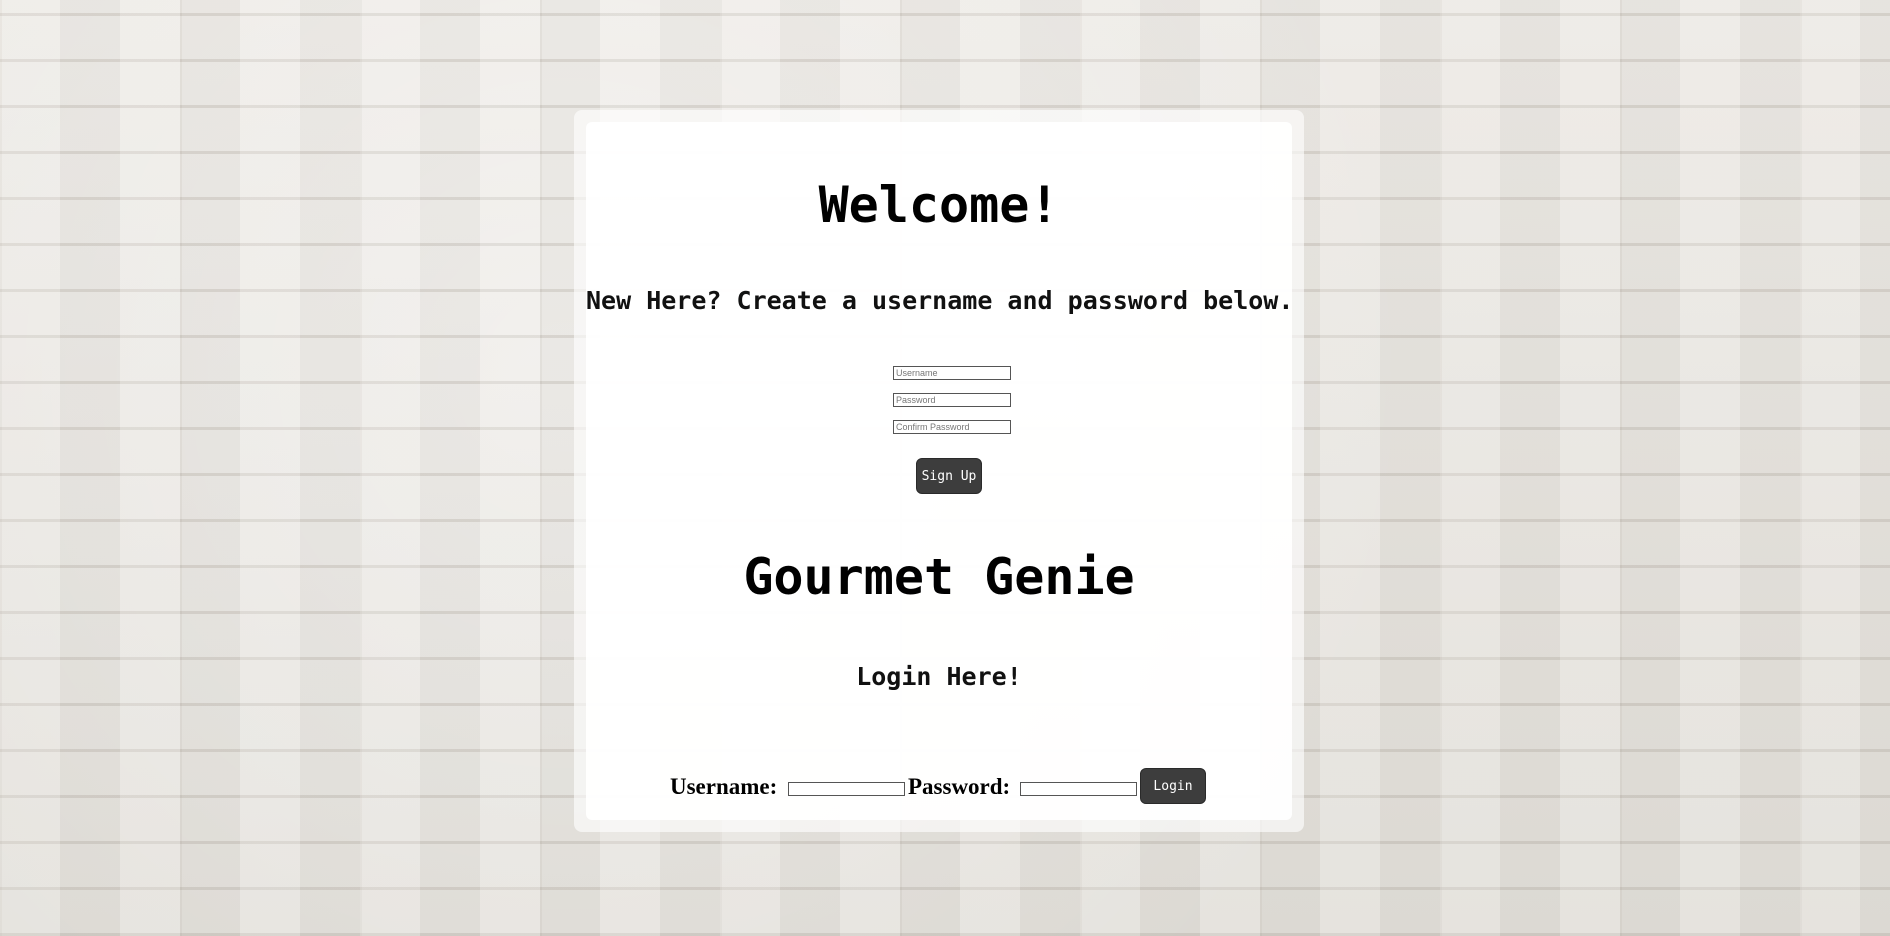 This screenshot has width=1890, height=936. What do you see at coordinates (846, 789) in the screenshot?
I see `login-username-input` at bounding box center [846, 789].